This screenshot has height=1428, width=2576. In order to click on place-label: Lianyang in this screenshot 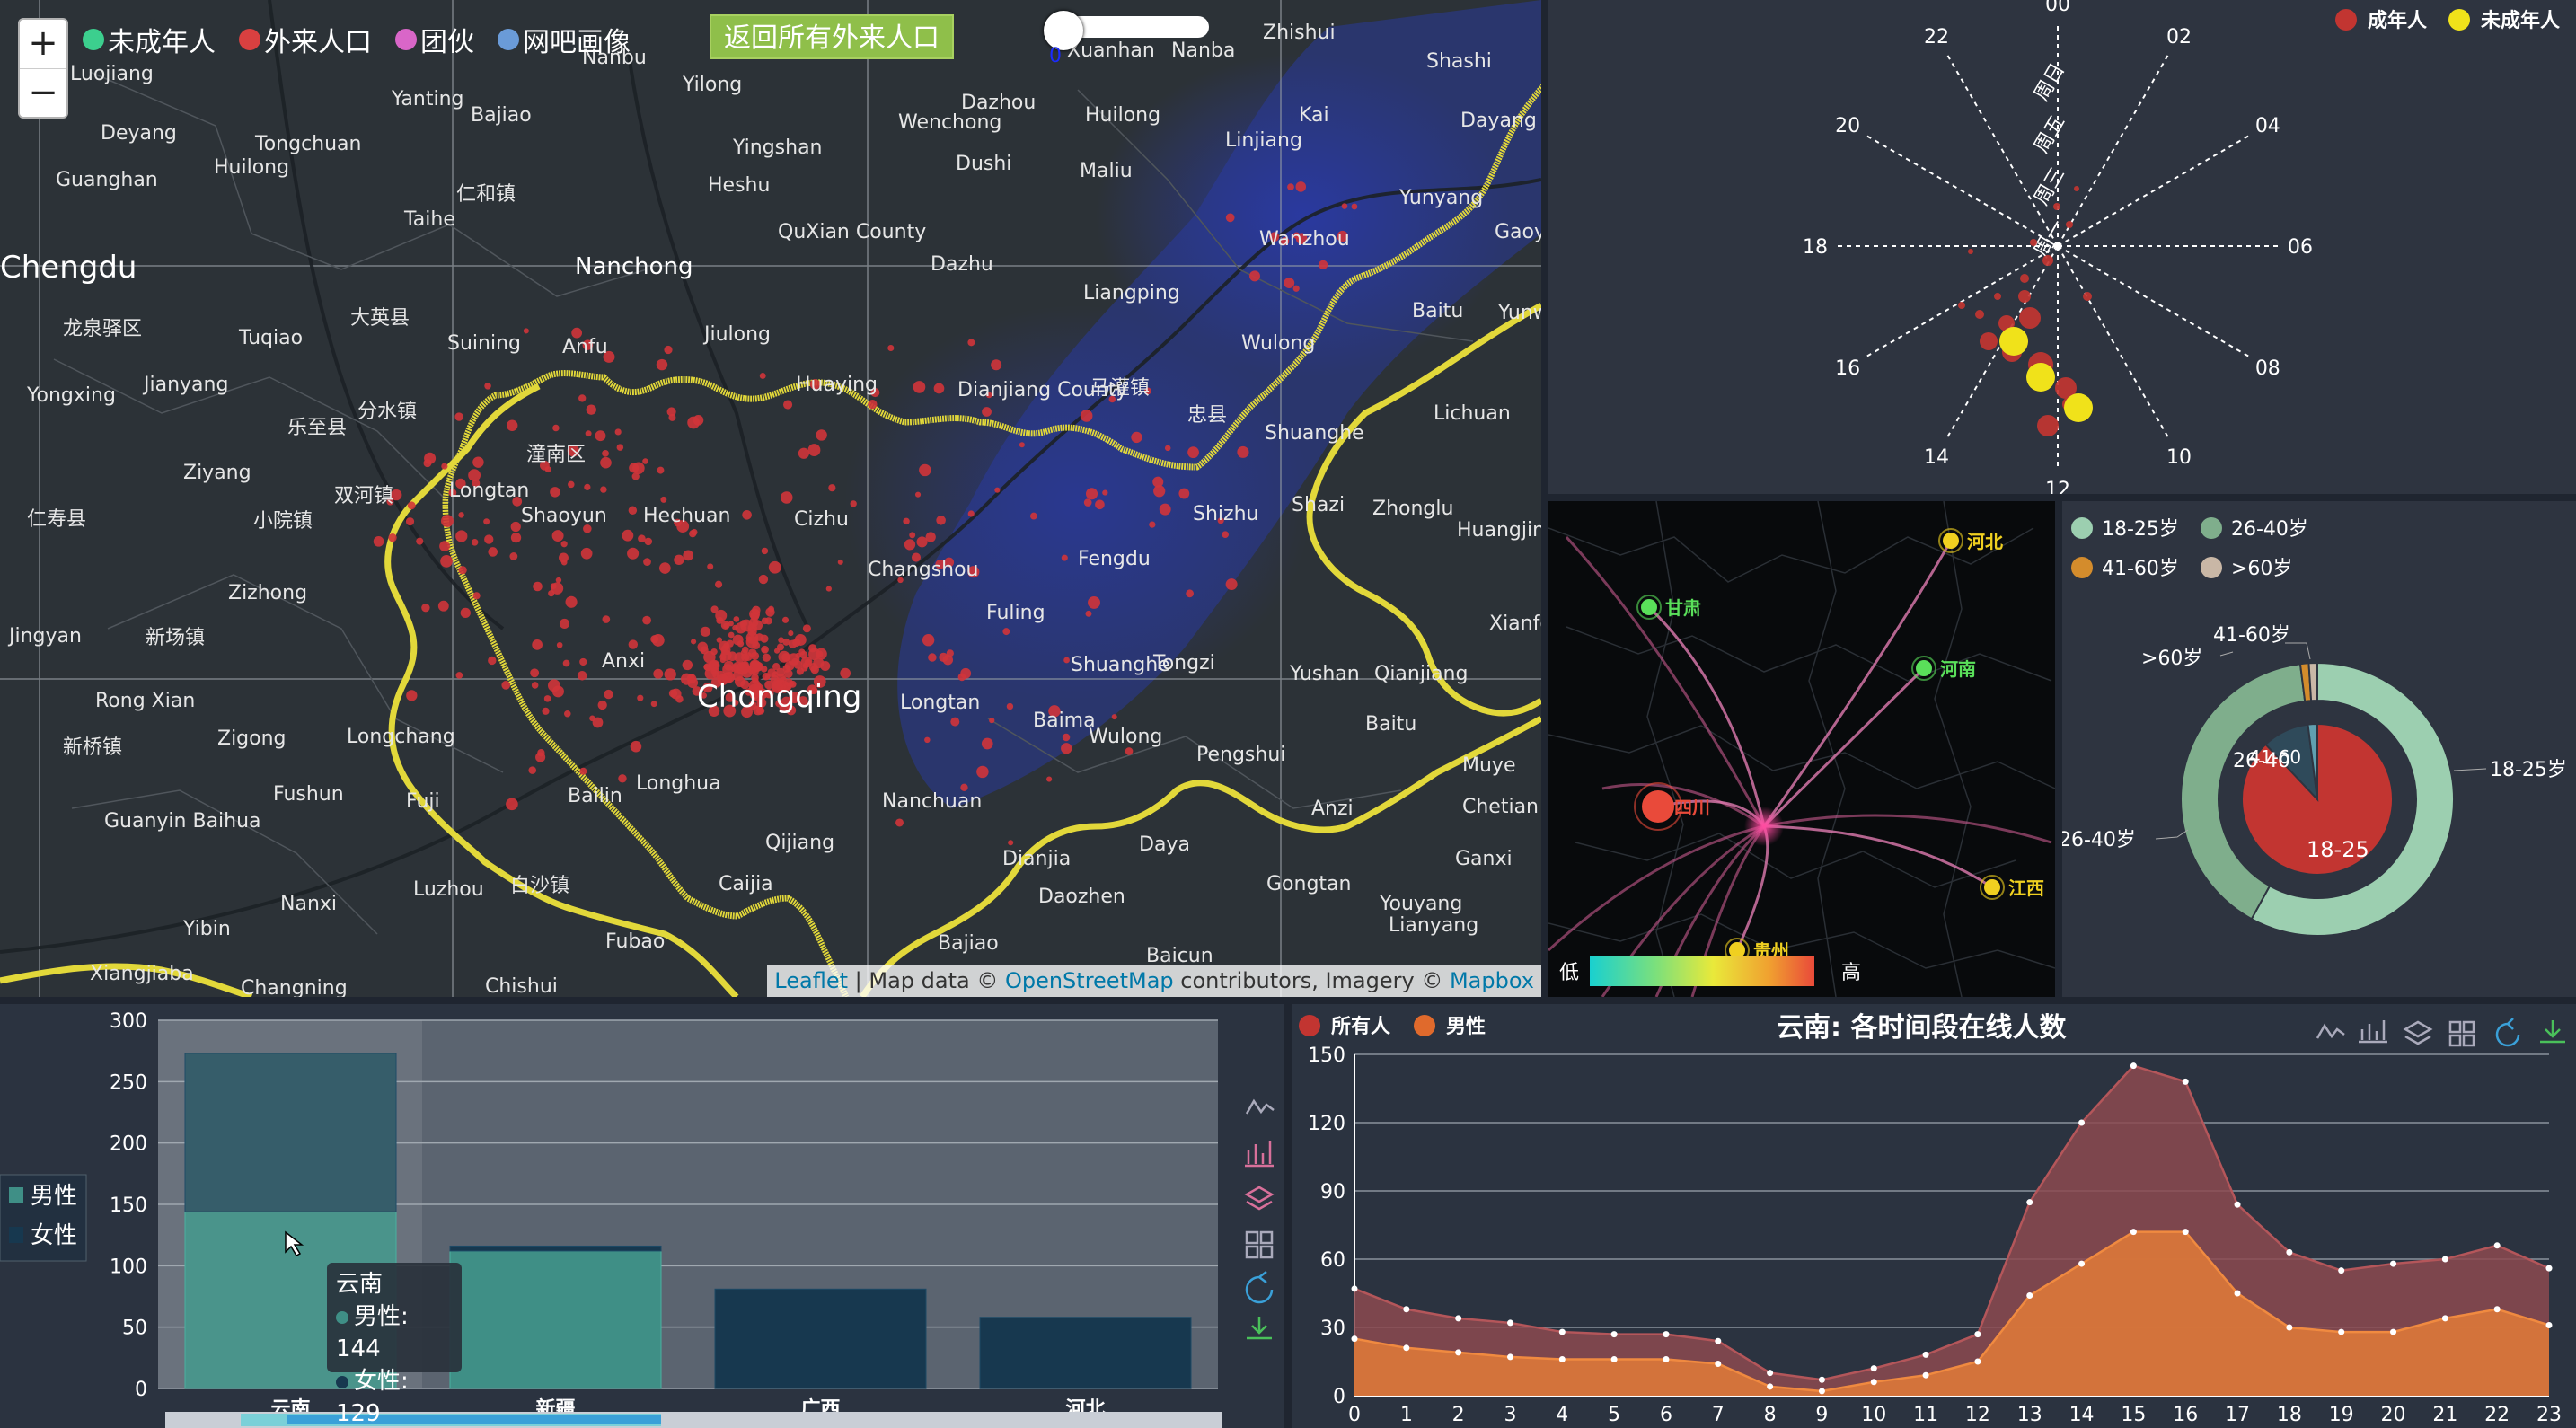, I will do `click(1434, 926)`.